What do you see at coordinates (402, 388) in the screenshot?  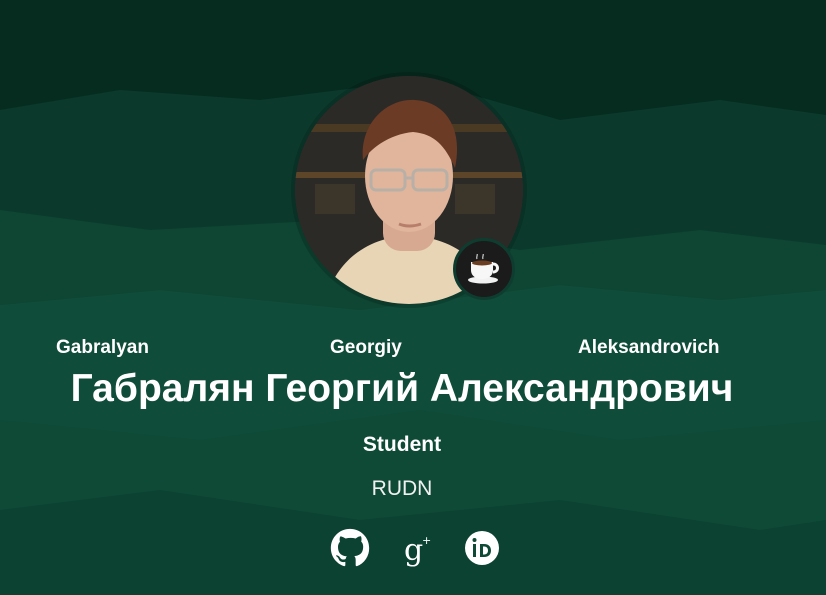 I see `full-name-heading: Габралян Георгий Александрович` at bounding box center [402, 388].